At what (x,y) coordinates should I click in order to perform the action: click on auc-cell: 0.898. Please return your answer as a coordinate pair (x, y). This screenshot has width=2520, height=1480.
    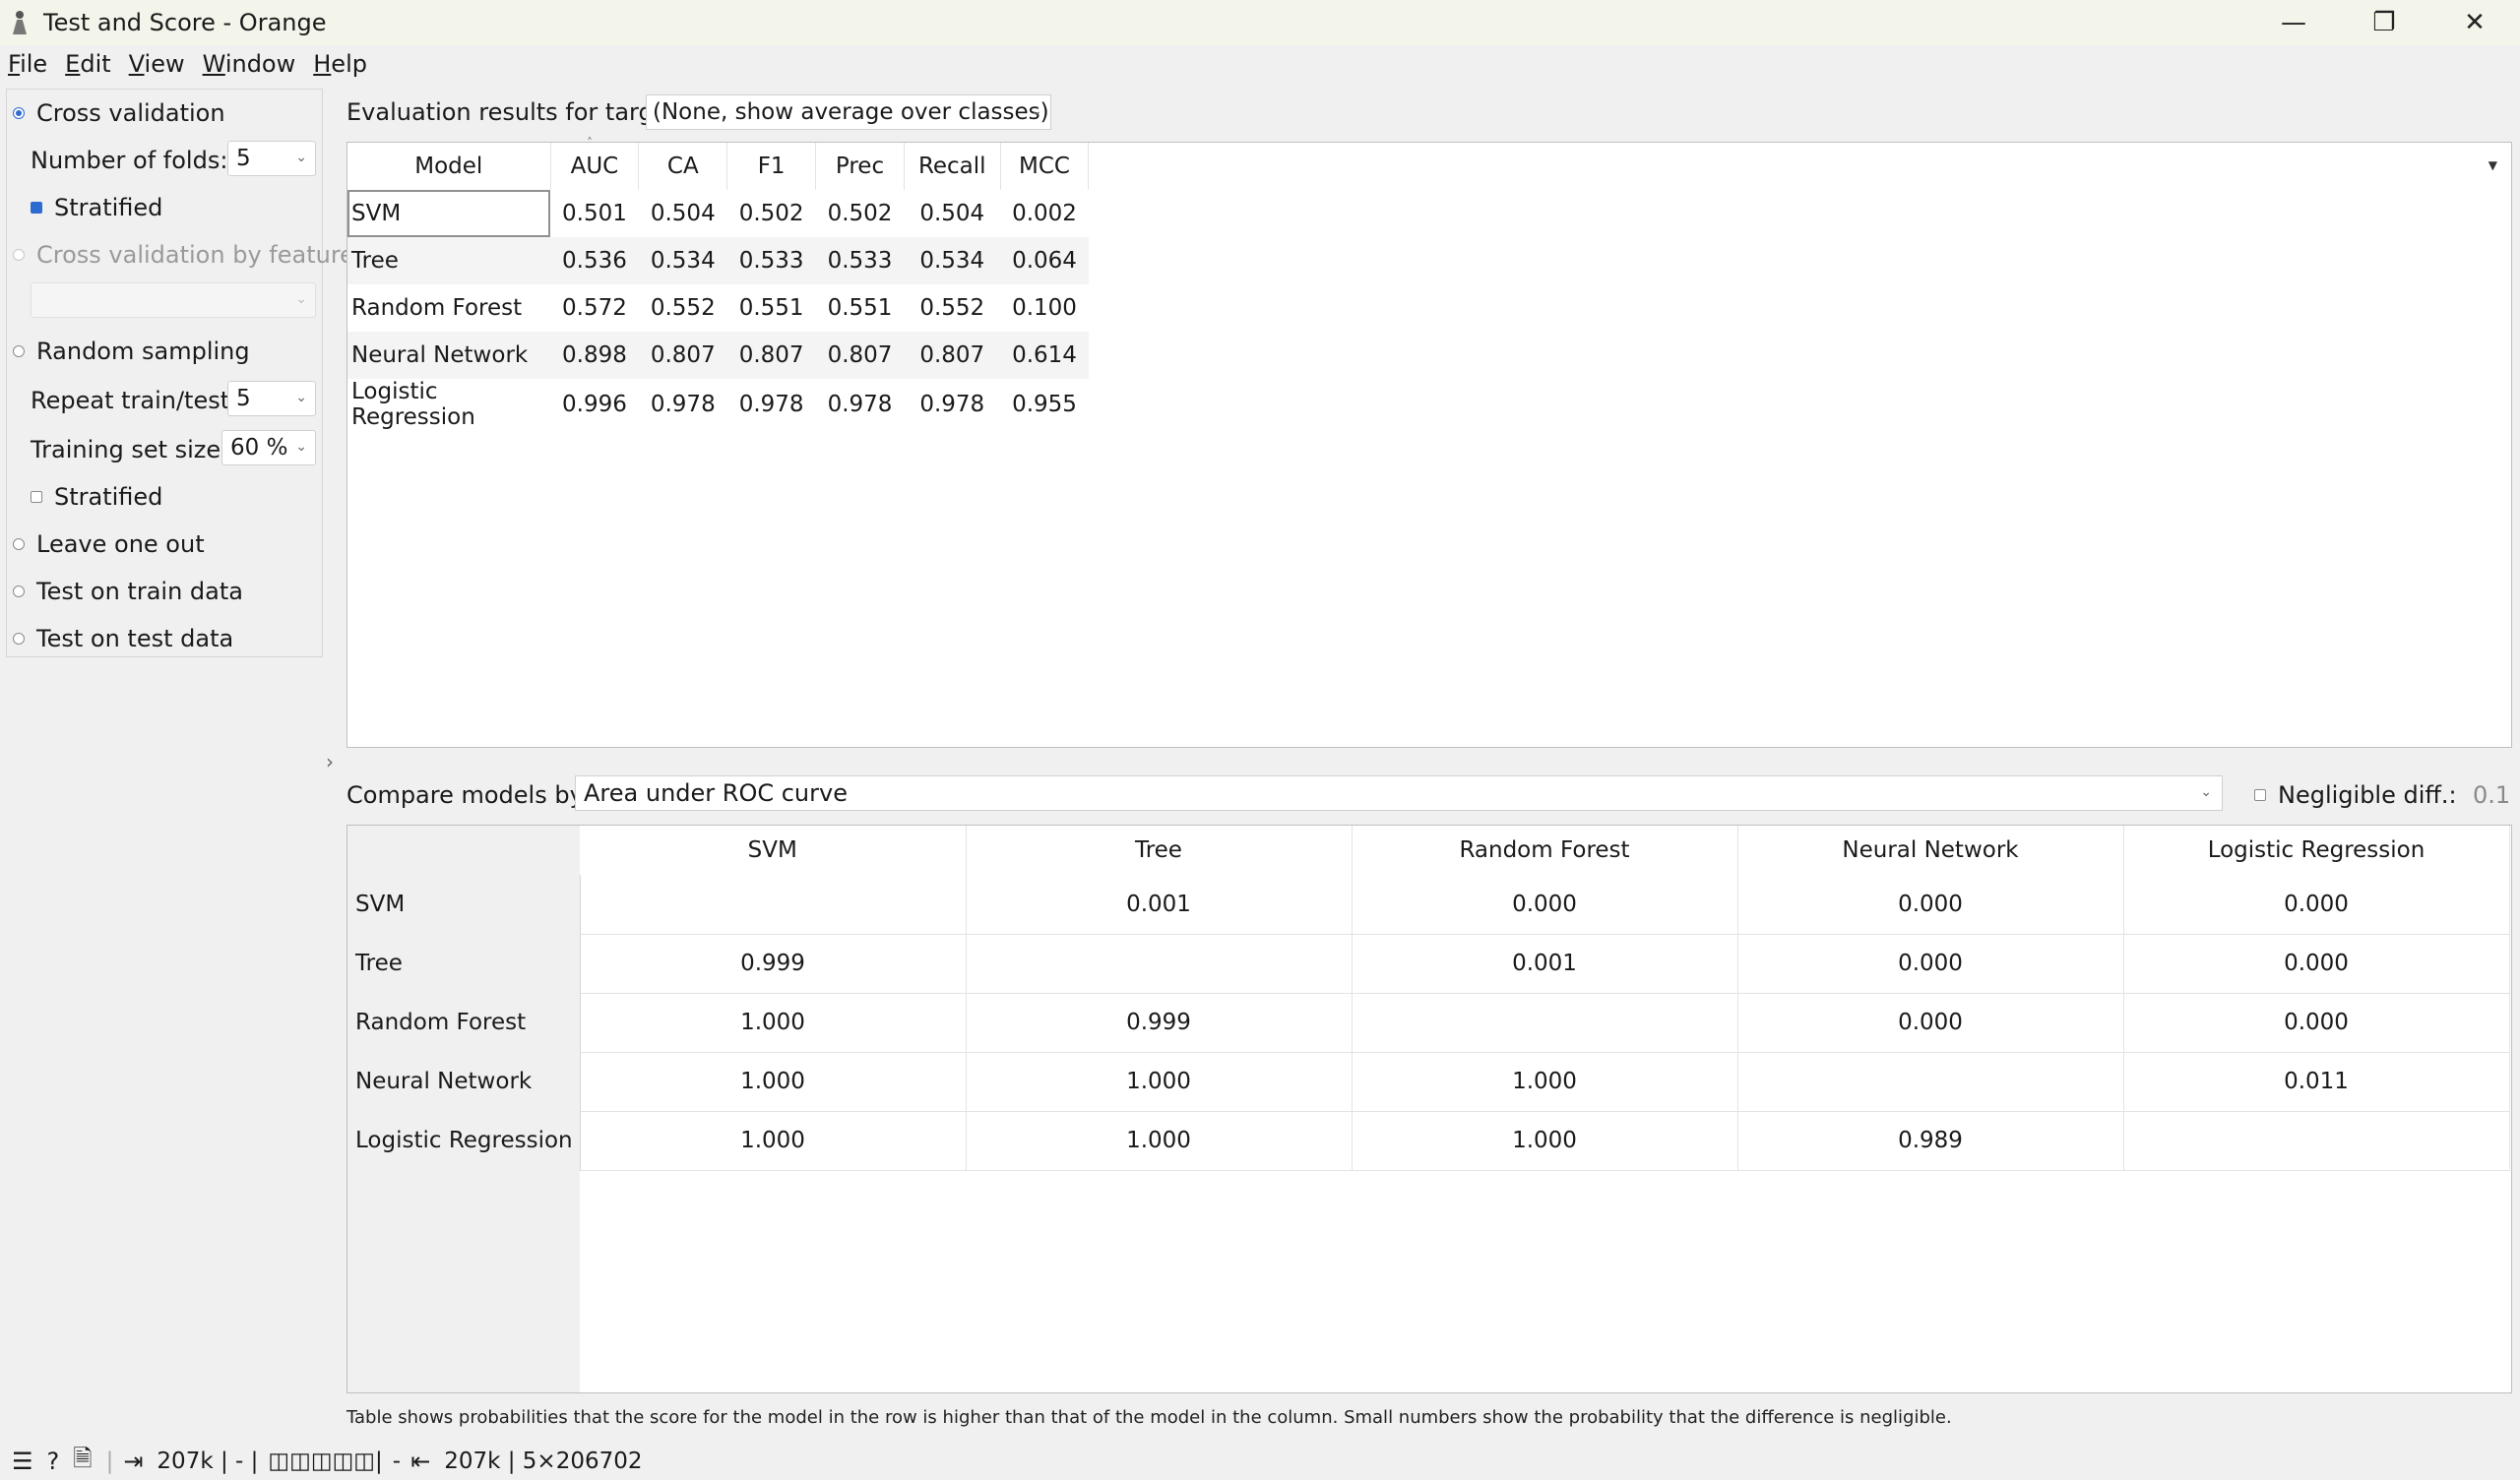
    Looking at the image, I should click on (594, 355).